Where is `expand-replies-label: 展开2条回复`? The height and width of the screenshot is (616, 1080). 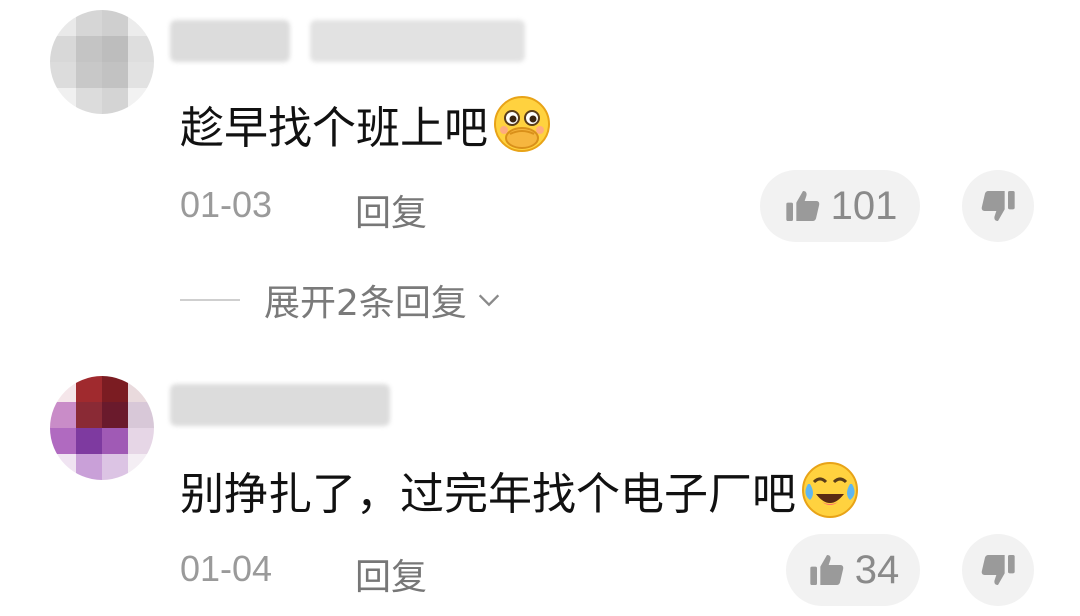 expand-replies-label: 展开2条回复 is located at coordinates (365, 303).